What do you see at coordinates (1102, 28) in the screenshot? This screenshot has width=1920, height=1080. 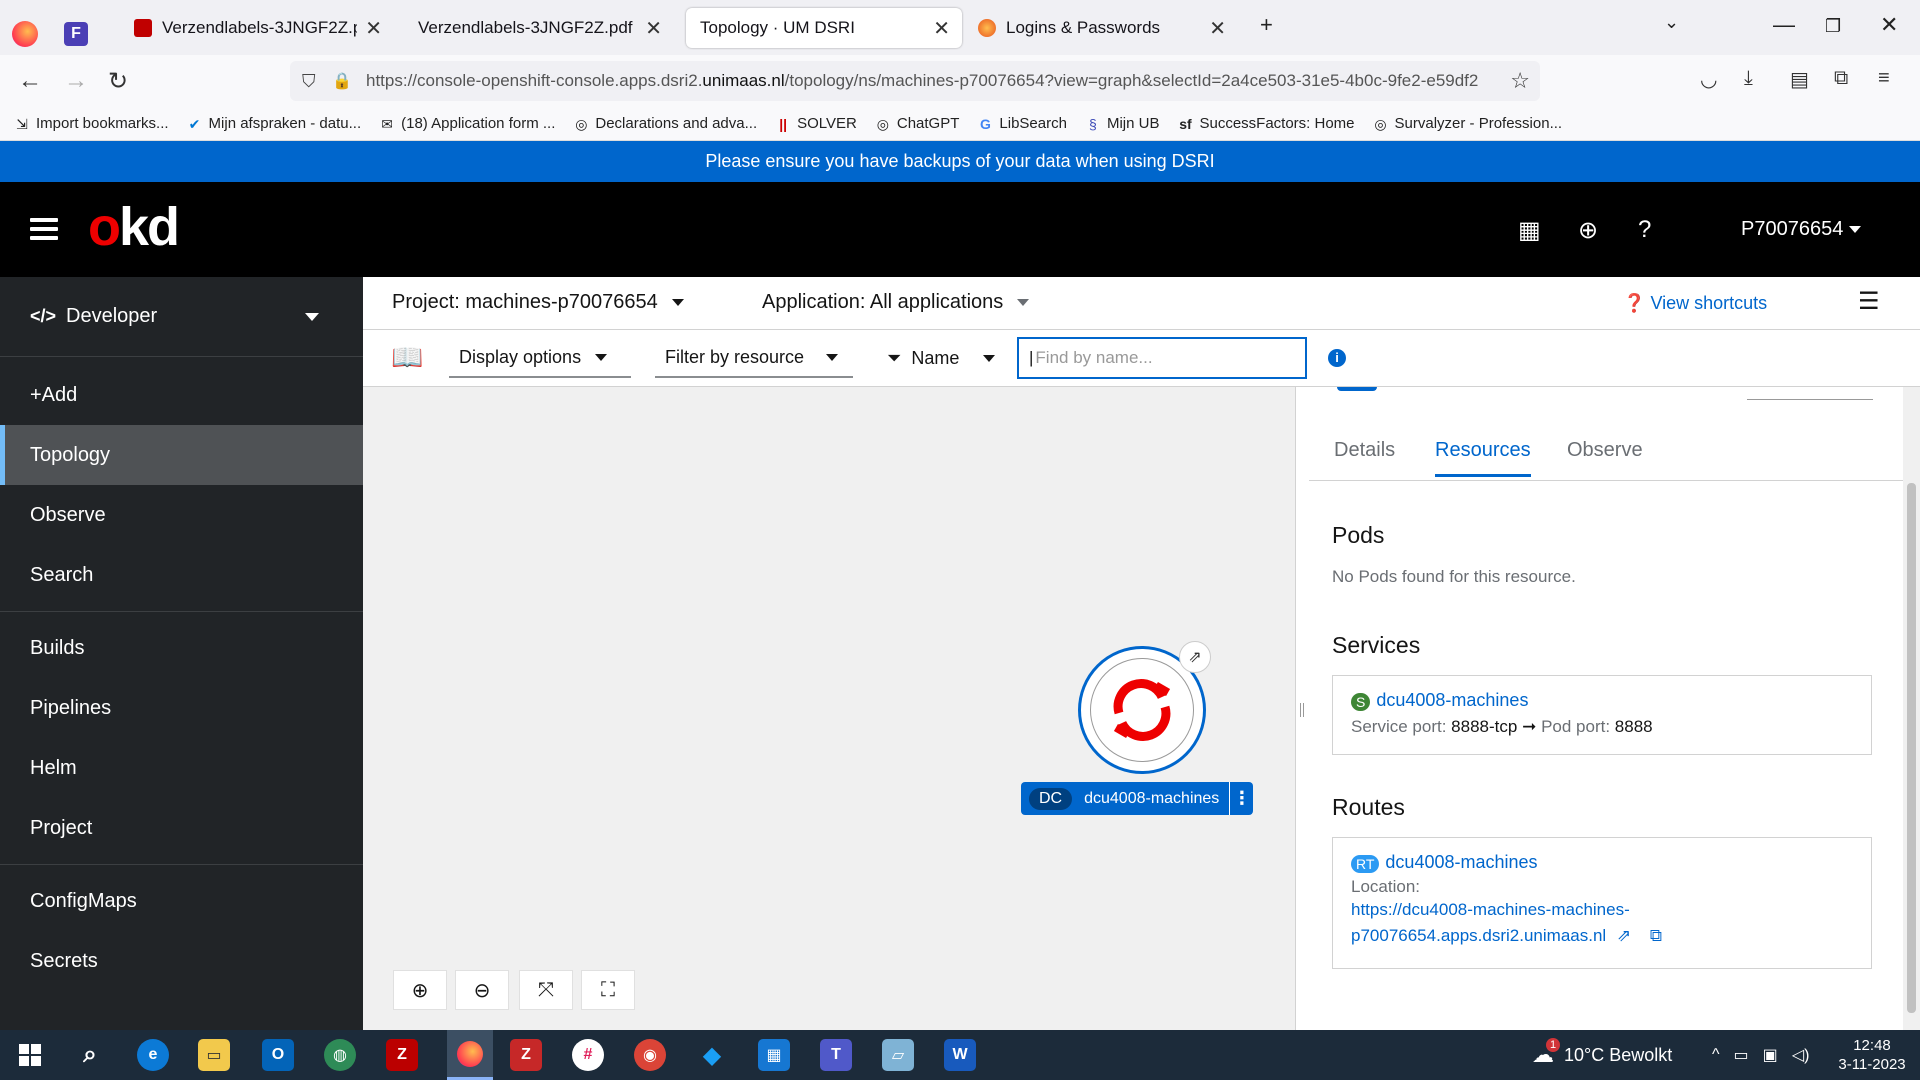 I see `tab-logins: Logins & Passwords ✕` at bounding box center [1102, 28].